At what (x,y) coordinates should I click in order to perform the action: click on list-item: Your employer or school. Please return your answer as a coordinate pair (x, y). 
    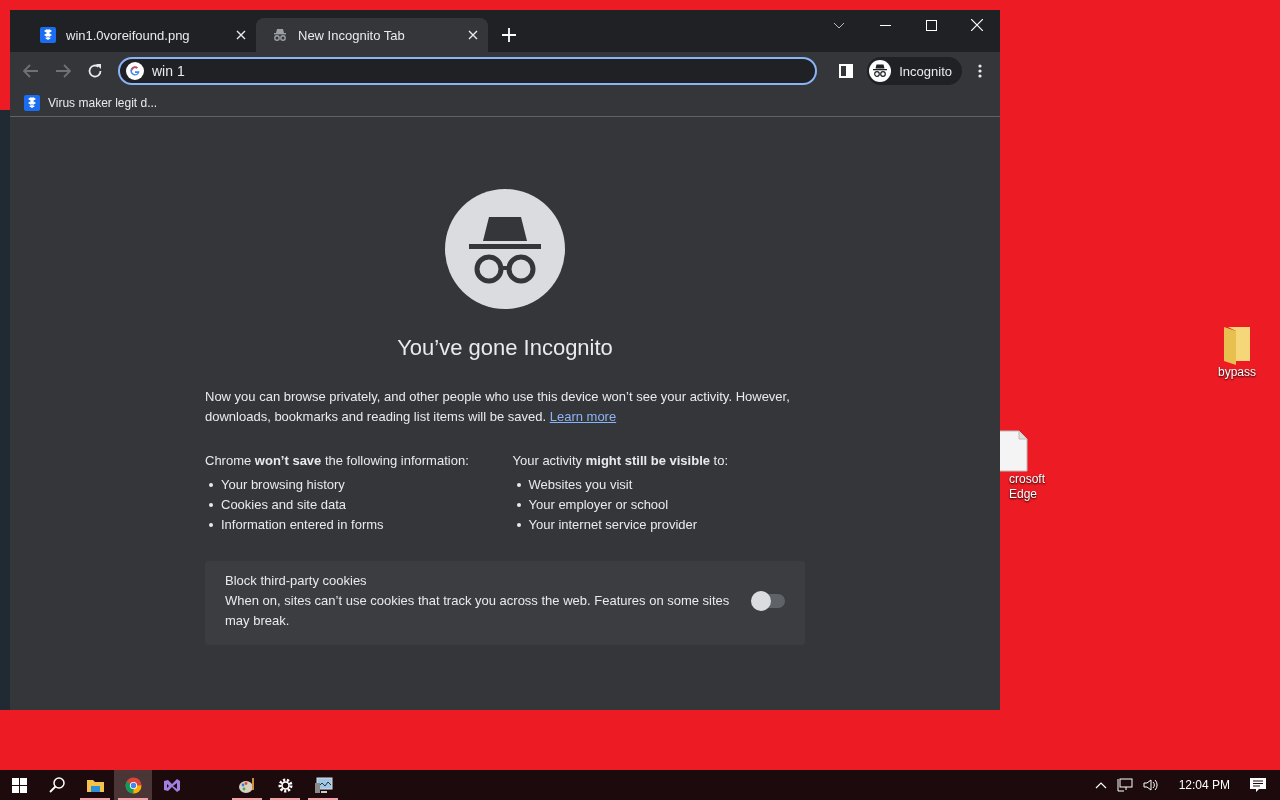
    Looking at the image, I should click on (598, 504).